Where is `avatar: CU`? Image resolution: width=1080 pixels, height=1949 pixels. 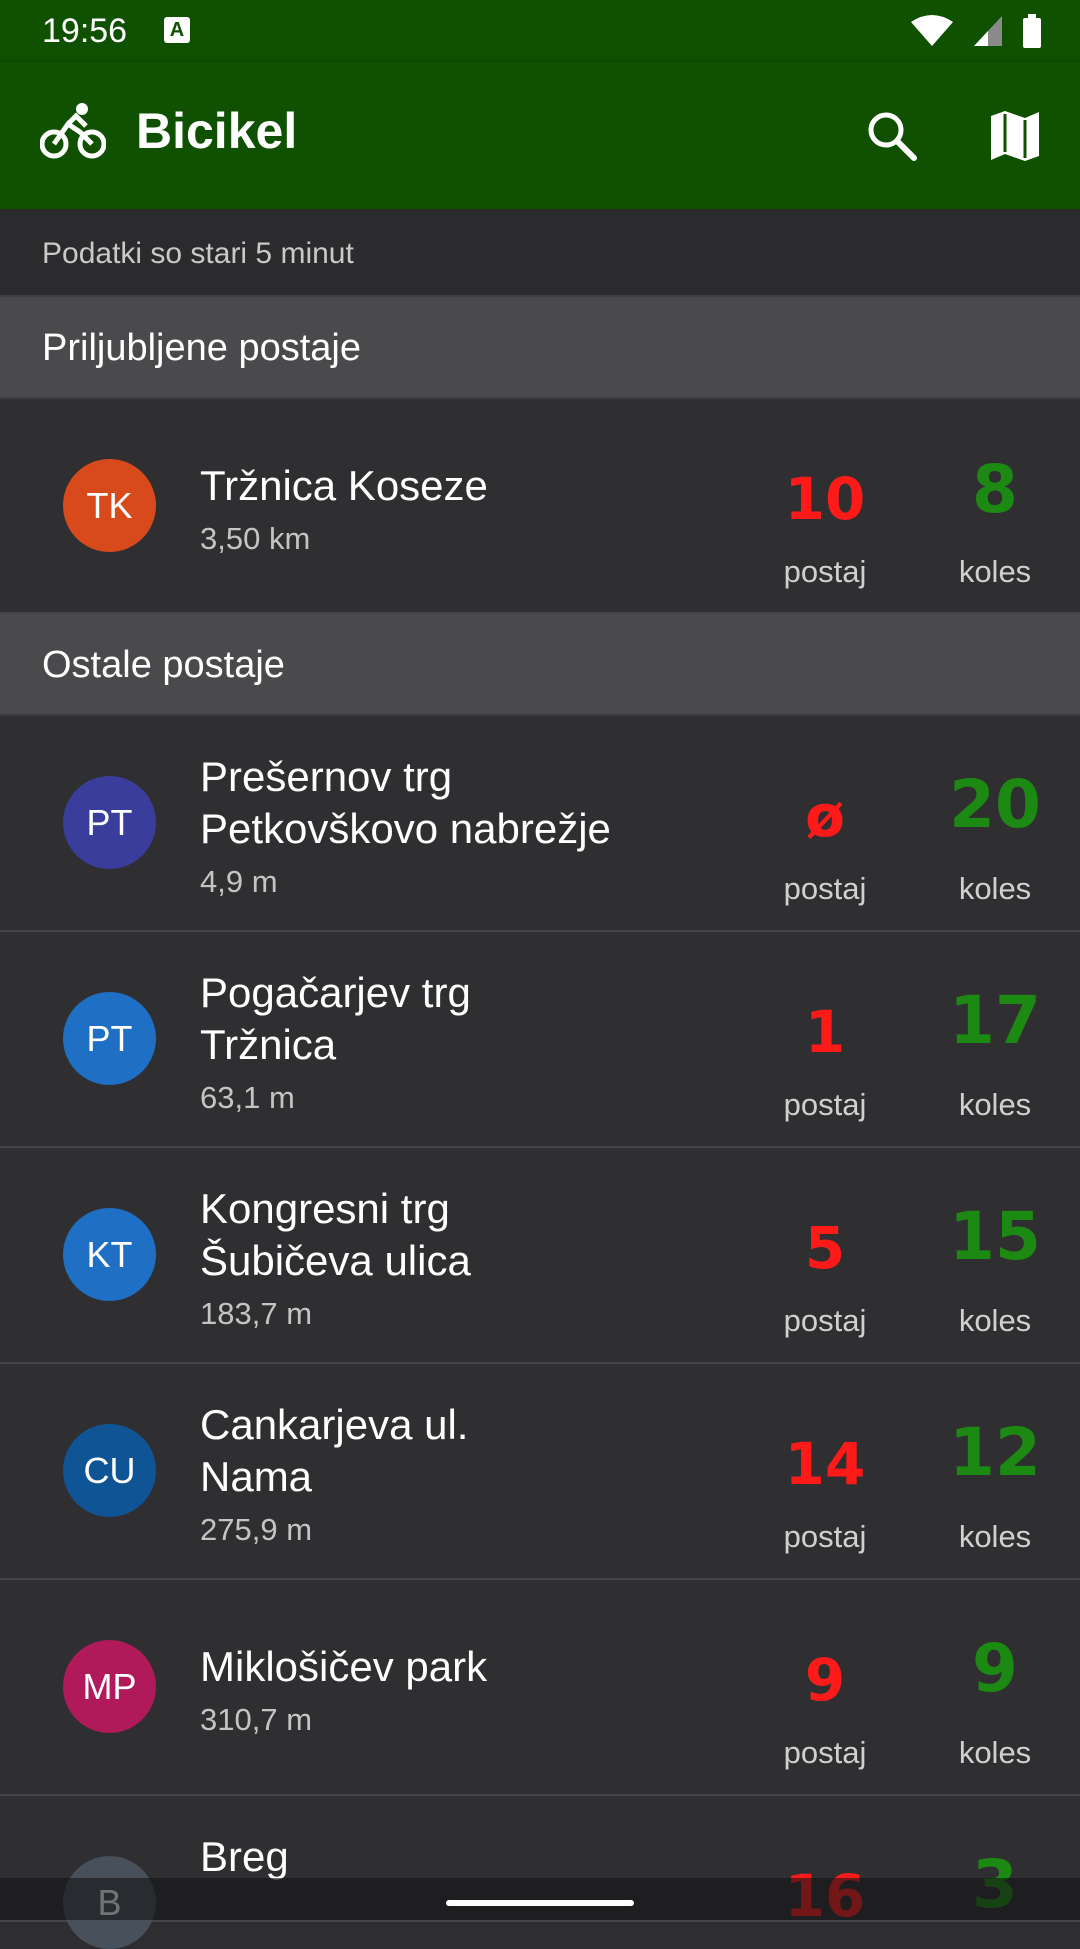 avatar: CU is located at coordinates (109, 1470).